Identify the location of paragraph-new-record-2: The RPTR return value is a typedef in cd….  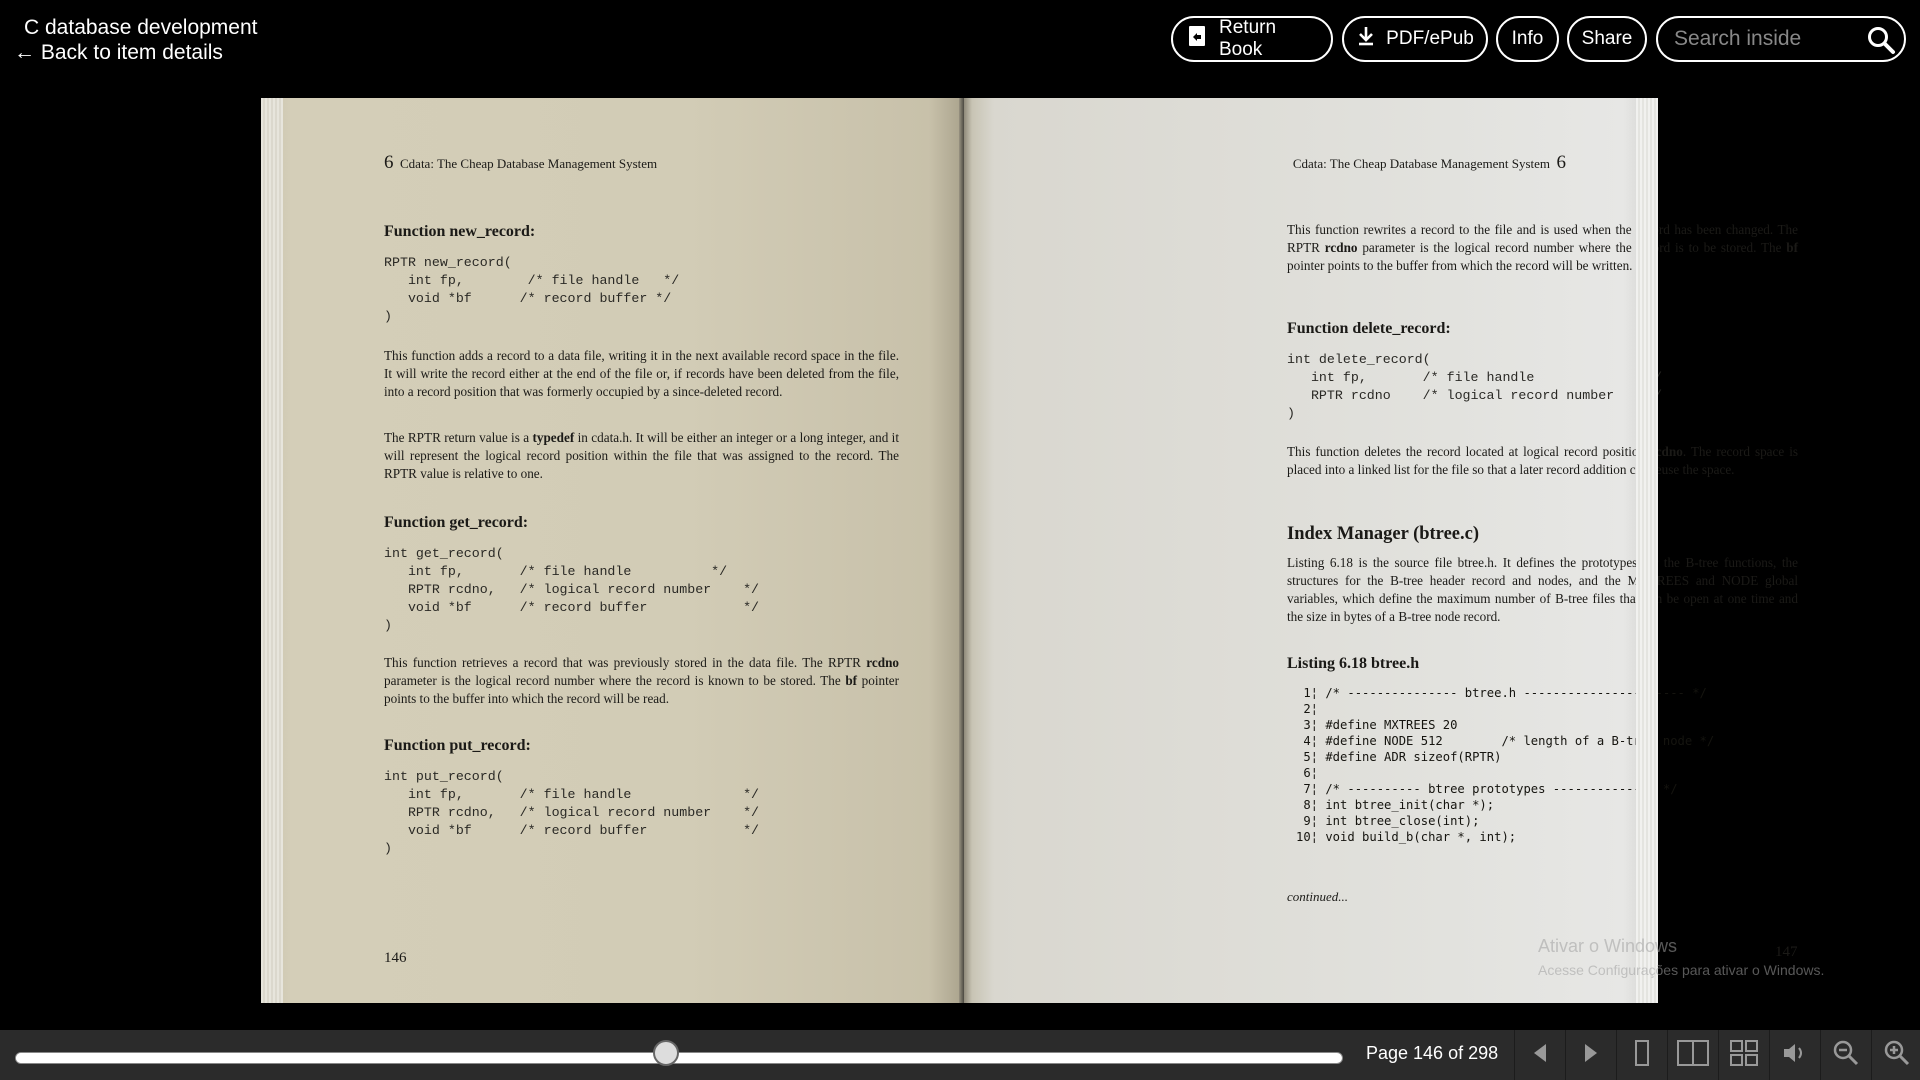
(641, 455).